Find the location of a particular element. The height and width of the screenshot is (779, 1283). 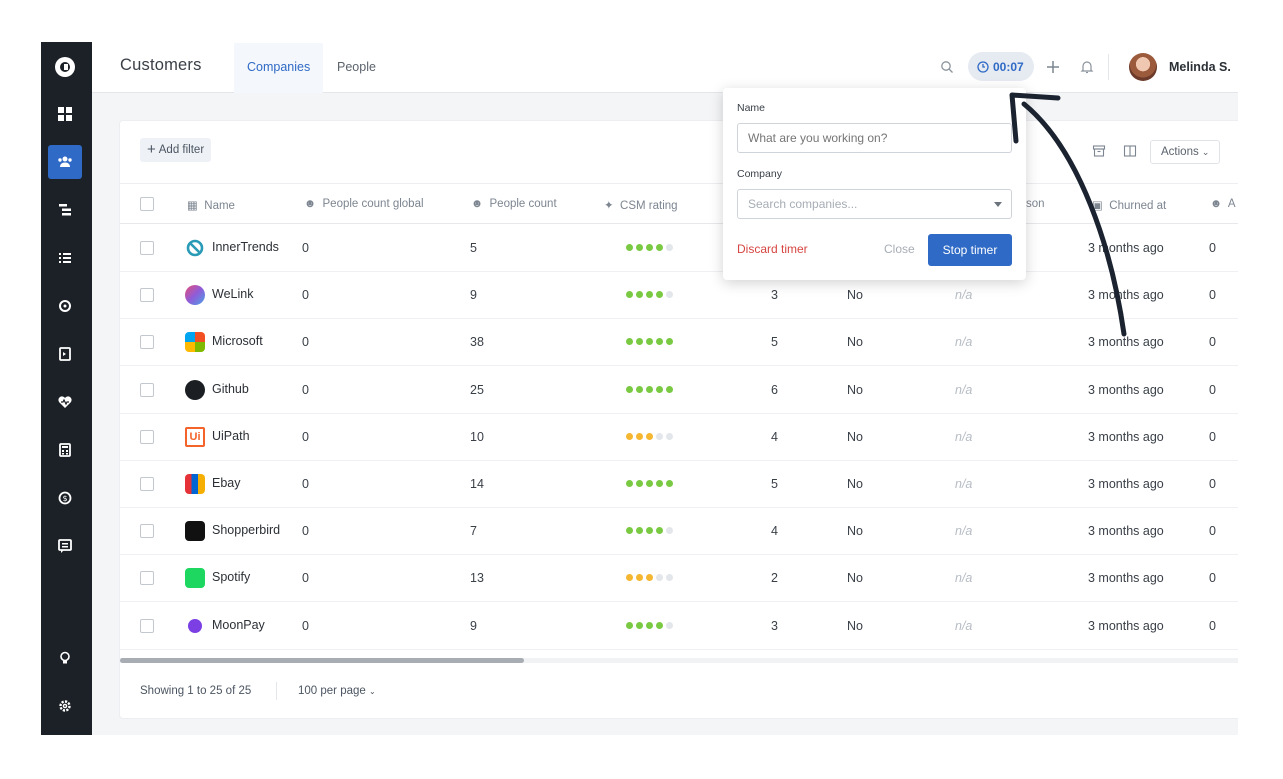

company-name-link: InnerTrends is located at coordinates (245, 247).